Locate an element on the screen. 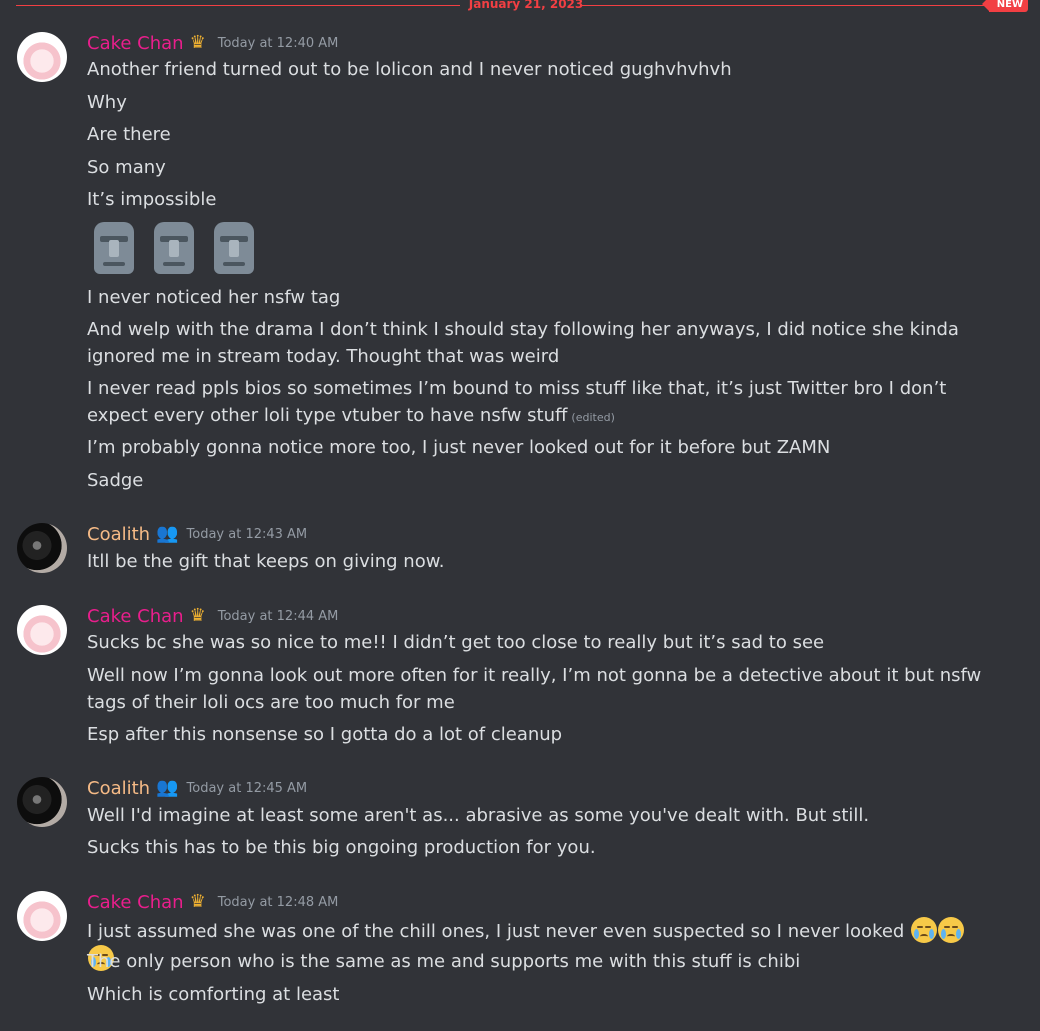 The width and height of the screenshot is (1040, 1031). timestamp: Today at 12:40 AM is located at coordinates (278, 43).